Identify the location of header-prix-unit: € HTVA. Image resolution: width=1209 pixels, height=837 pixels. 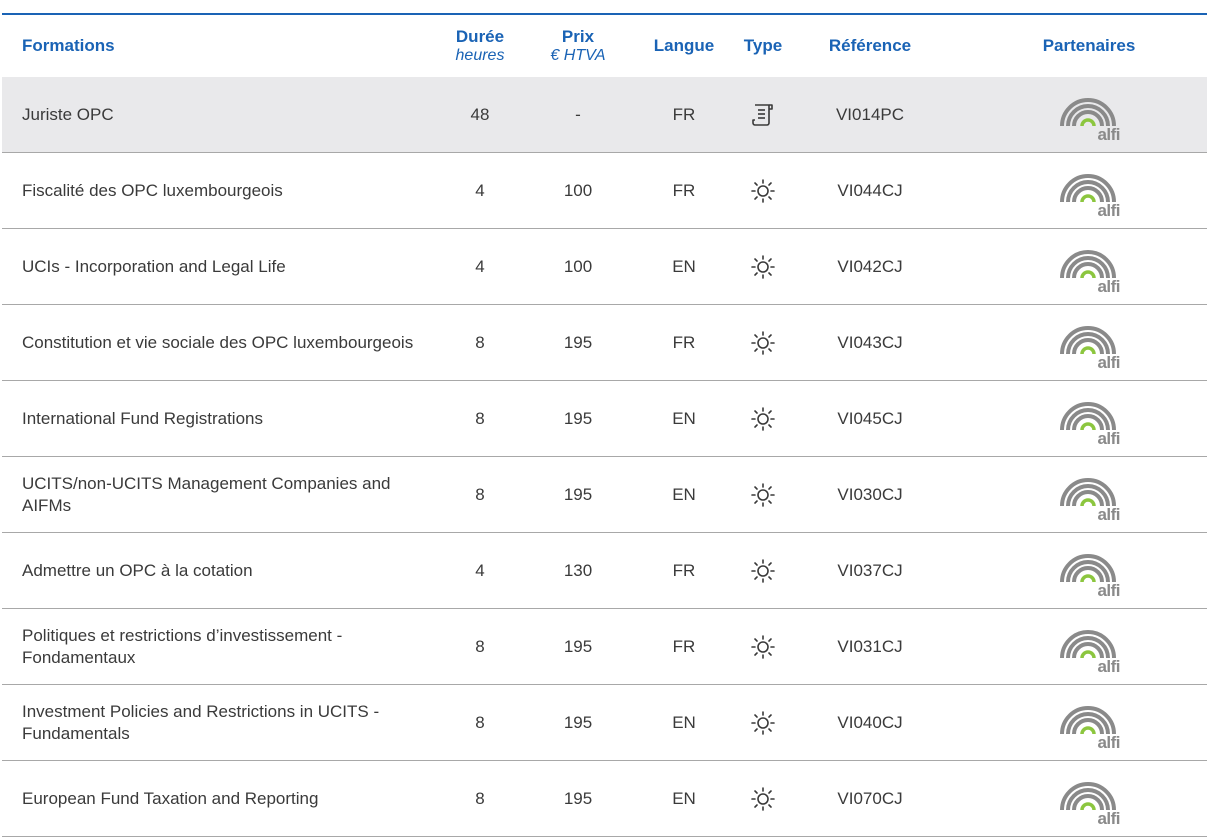
(578, 55).